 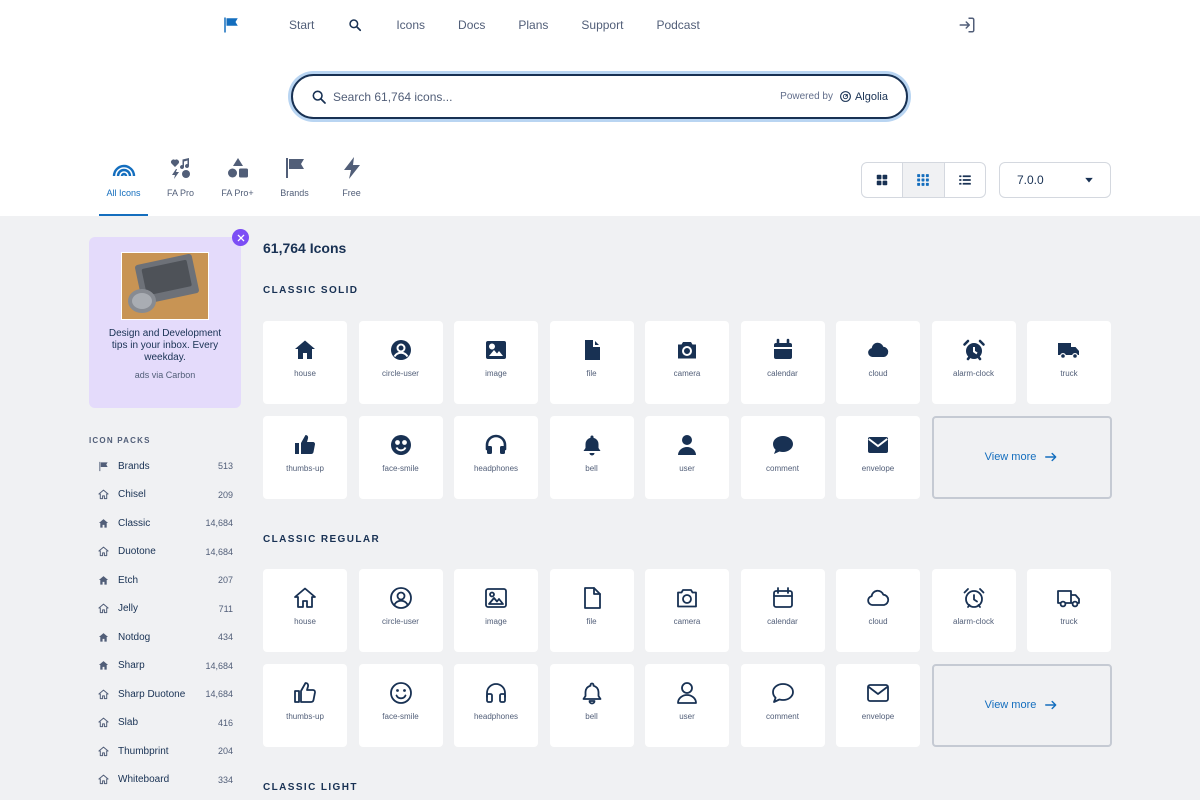 I want to click on pack-item-sharp-duotone: Sharp Duotone 14,684, so click(x=161, y=694).